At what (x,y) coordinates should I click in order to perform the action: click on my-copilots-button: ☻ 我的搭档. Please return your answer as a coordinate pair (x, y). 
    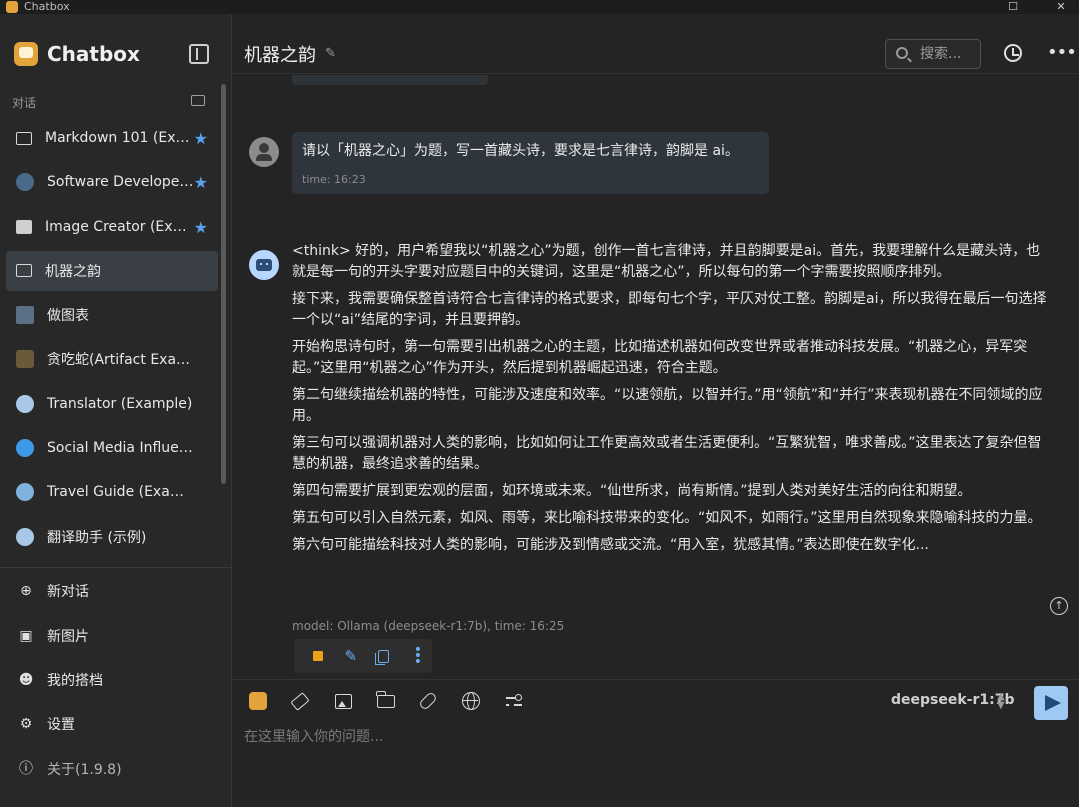
    Looking at the image, I should click on (112, 680).